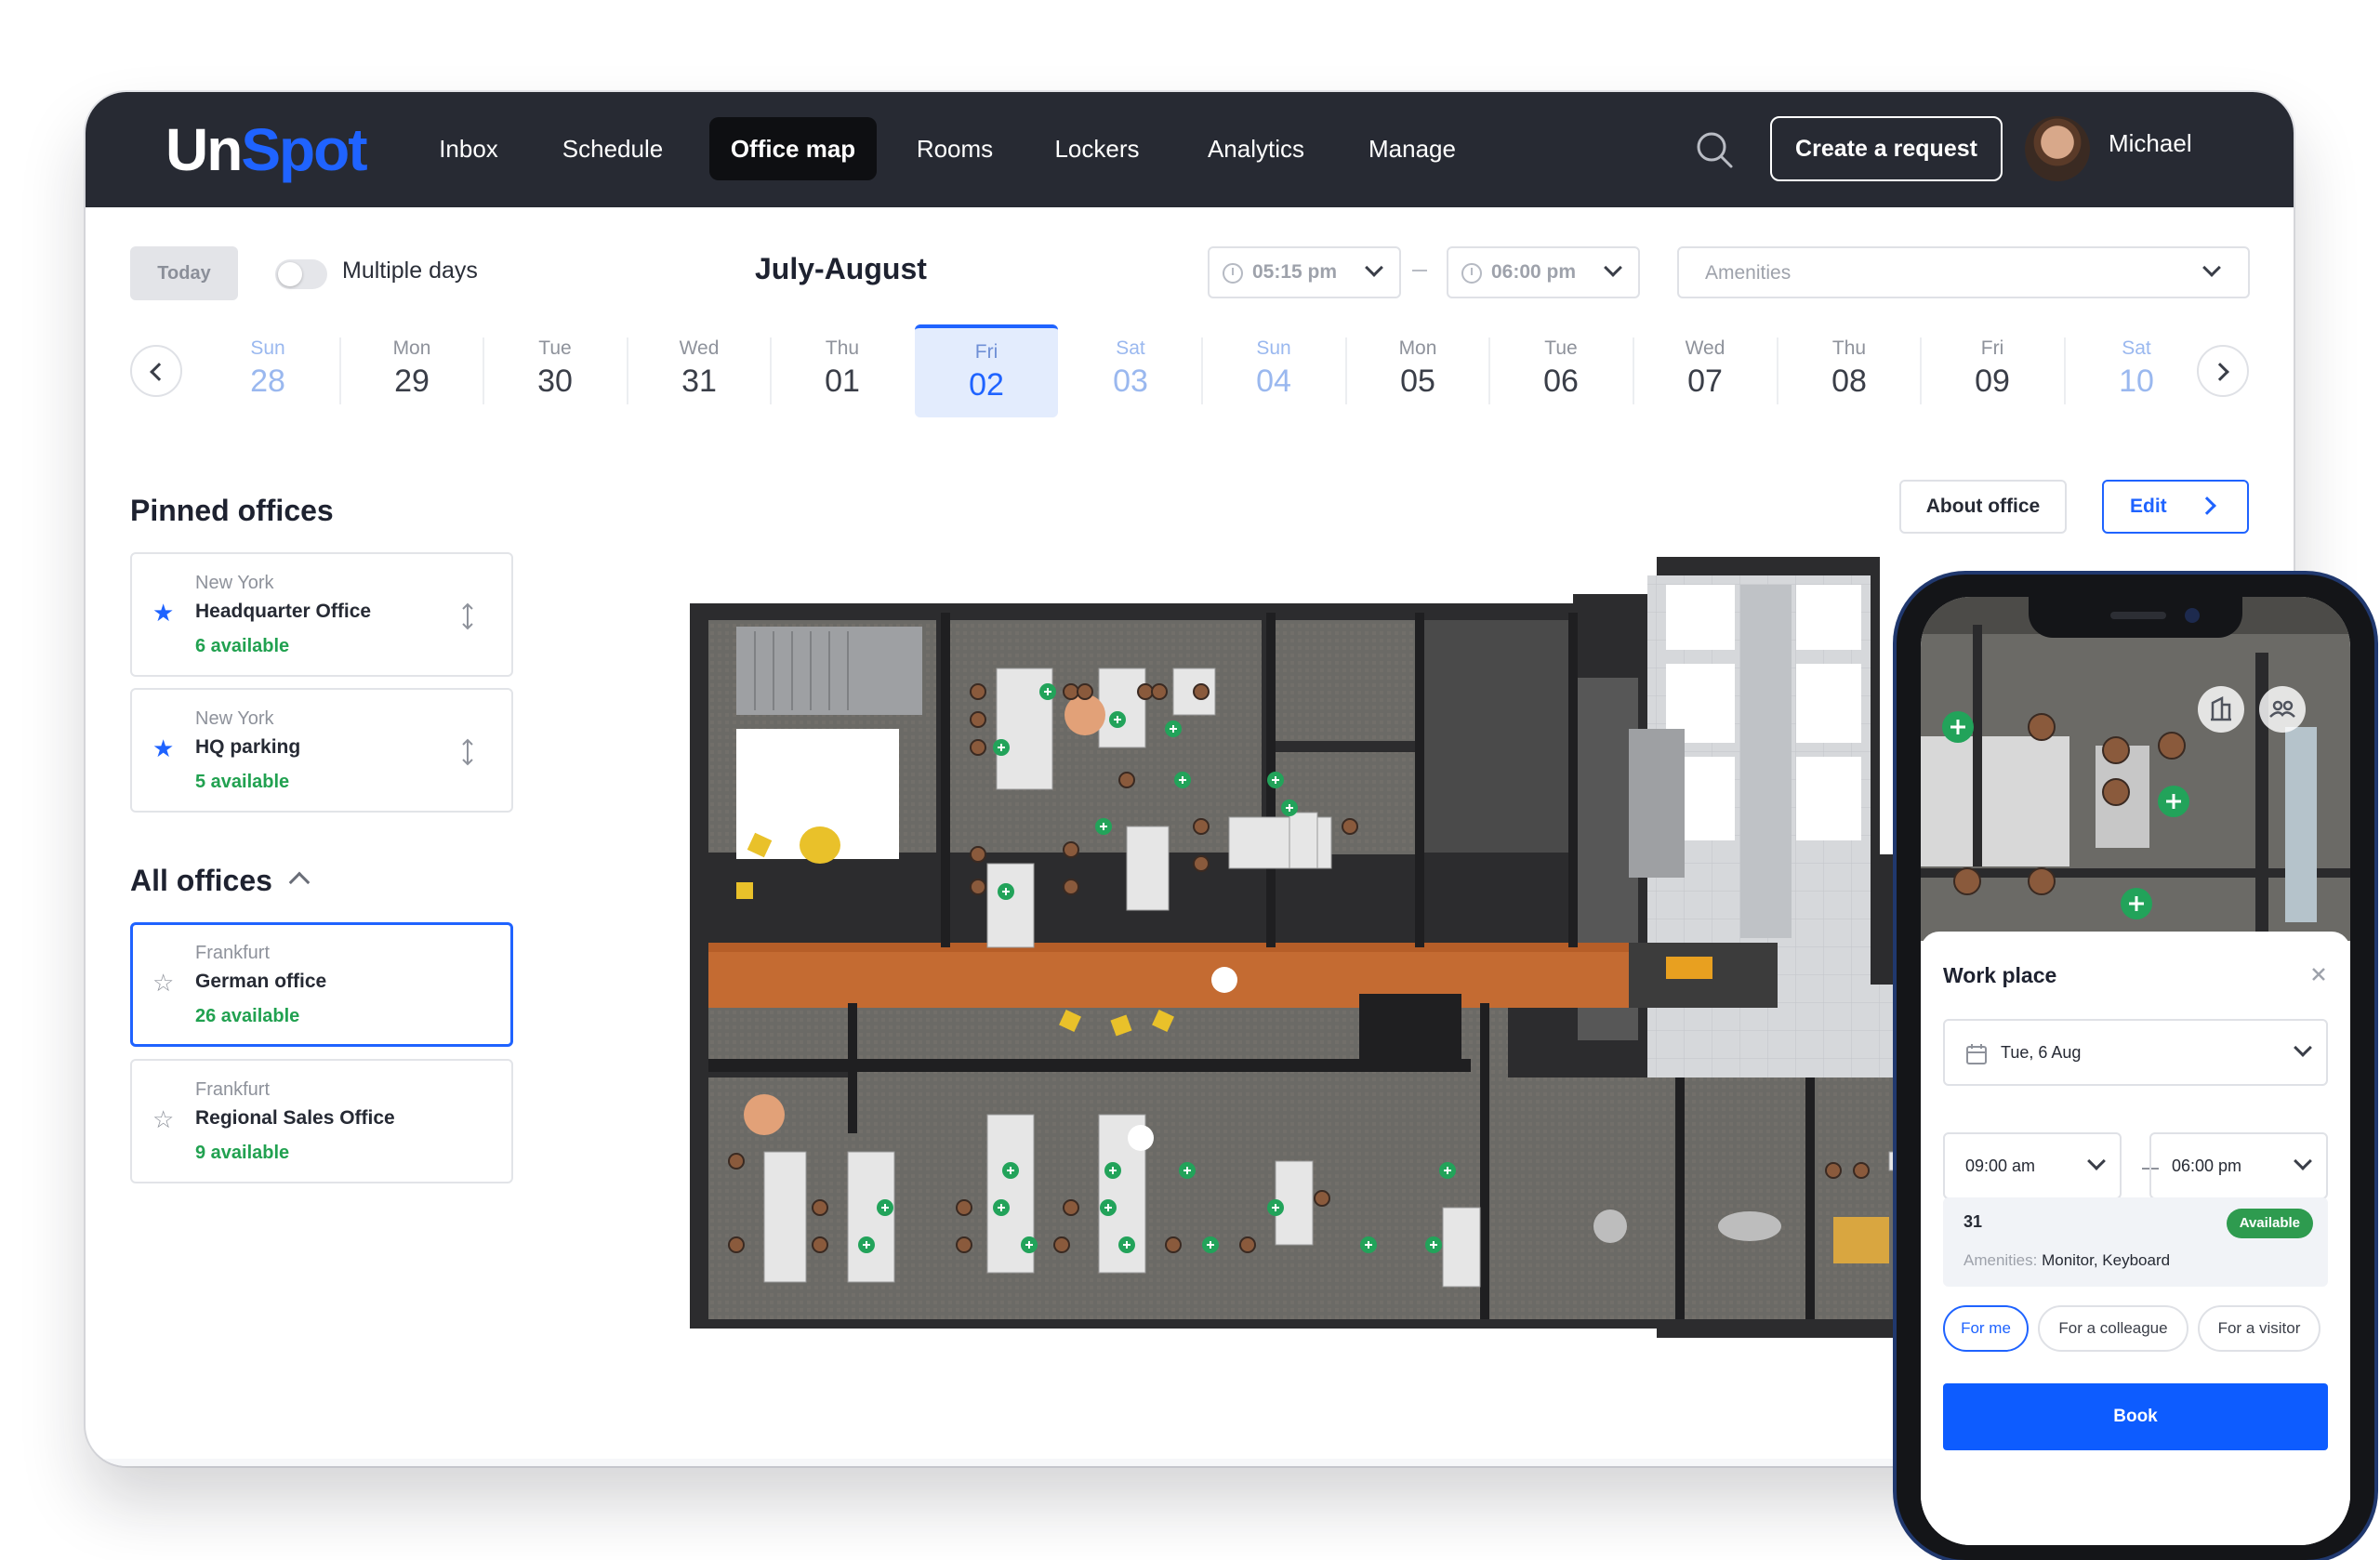  Describe the element at coordinates (2001, 1260) in the screenshot. I see `amenities-key: Amenities:` at that location.